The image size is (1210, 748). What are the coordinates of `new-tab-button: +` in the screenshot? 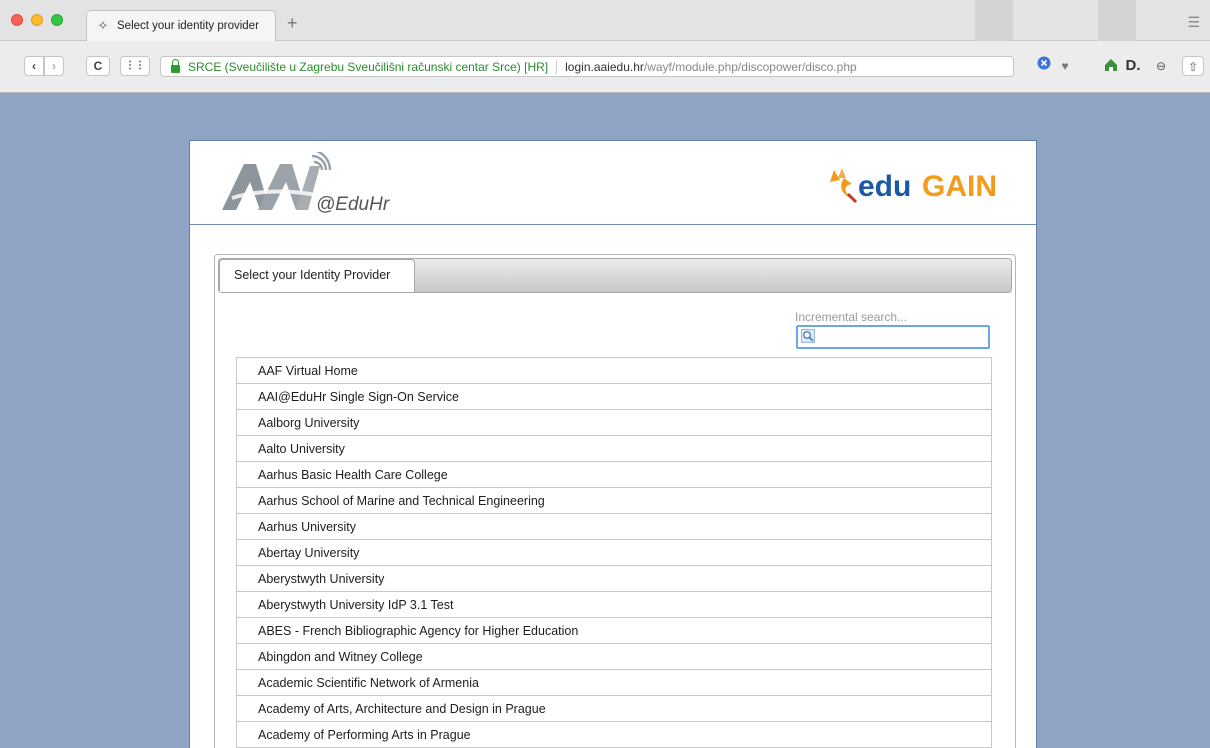 It's located at (292, 23).